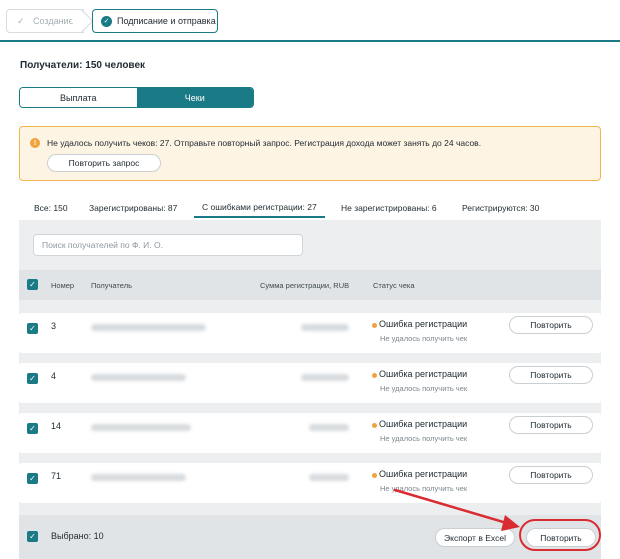 The image size is (620, 559). What do you see at coordinates (54, 326) in the screenshot?
I see `row-number: 3` at bounding box center [54, 326].